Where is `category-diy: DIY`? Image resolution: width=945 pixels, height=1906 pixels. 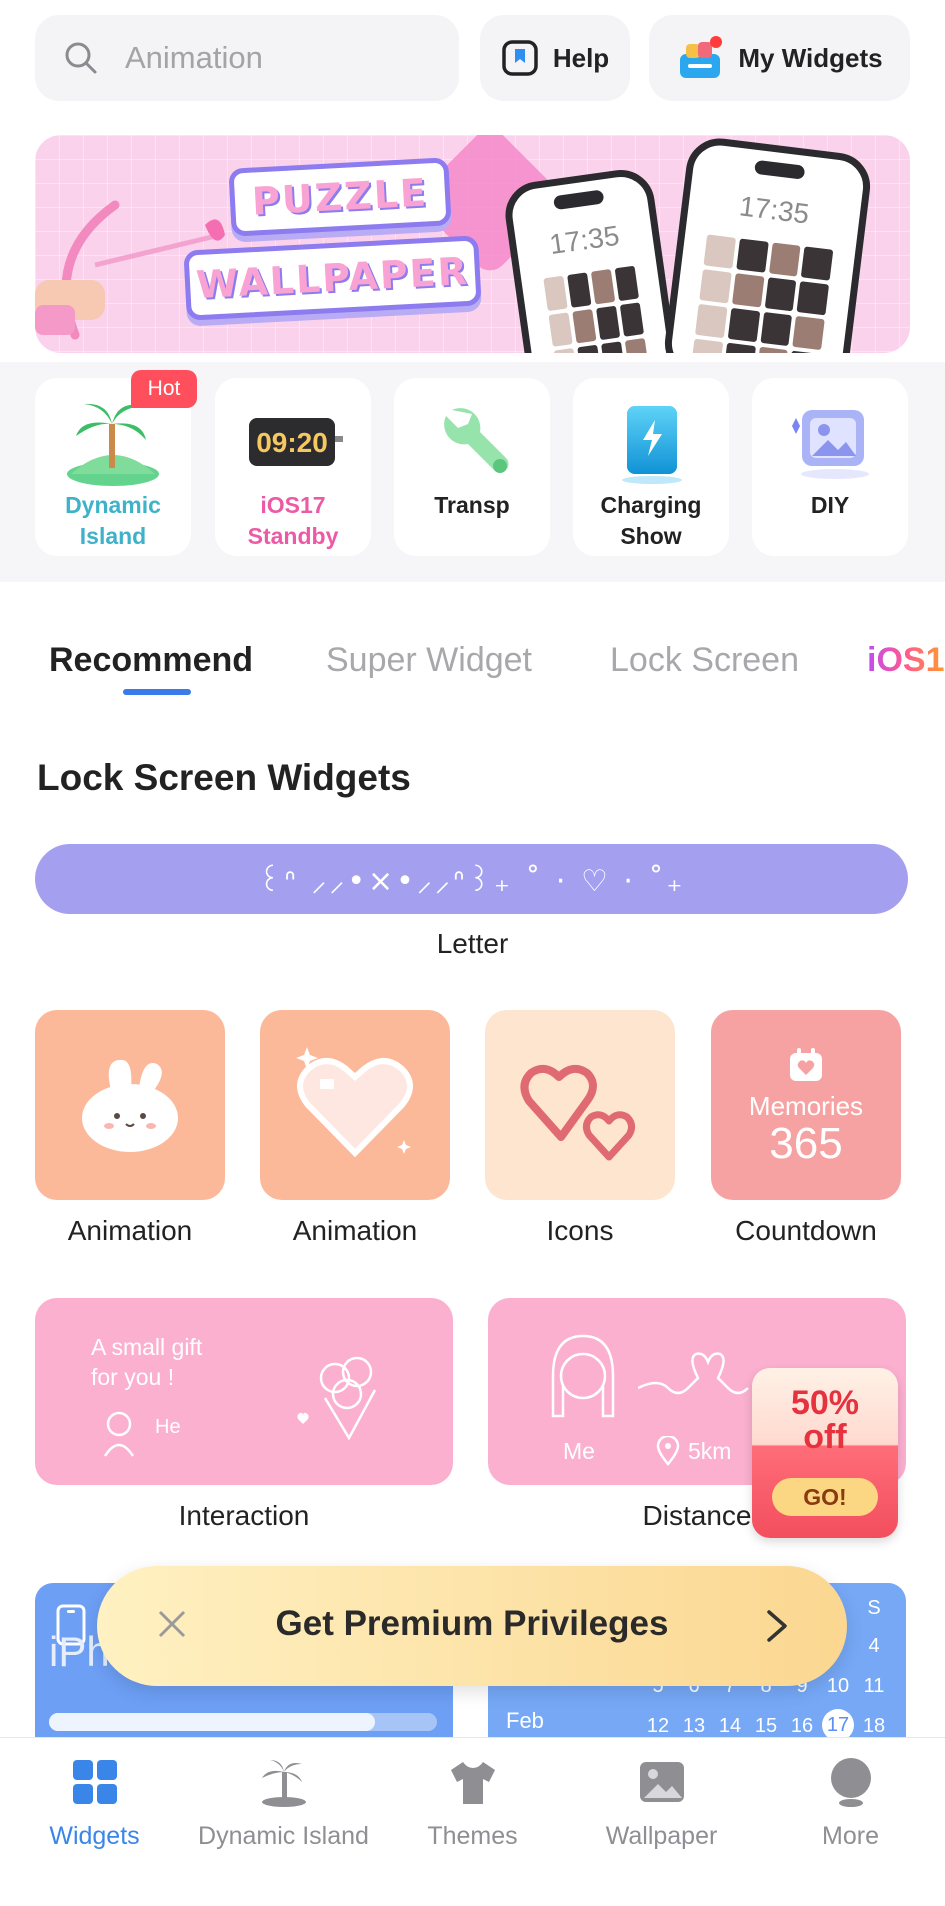 category-diy: DIY is located at coordinates (830, 467).